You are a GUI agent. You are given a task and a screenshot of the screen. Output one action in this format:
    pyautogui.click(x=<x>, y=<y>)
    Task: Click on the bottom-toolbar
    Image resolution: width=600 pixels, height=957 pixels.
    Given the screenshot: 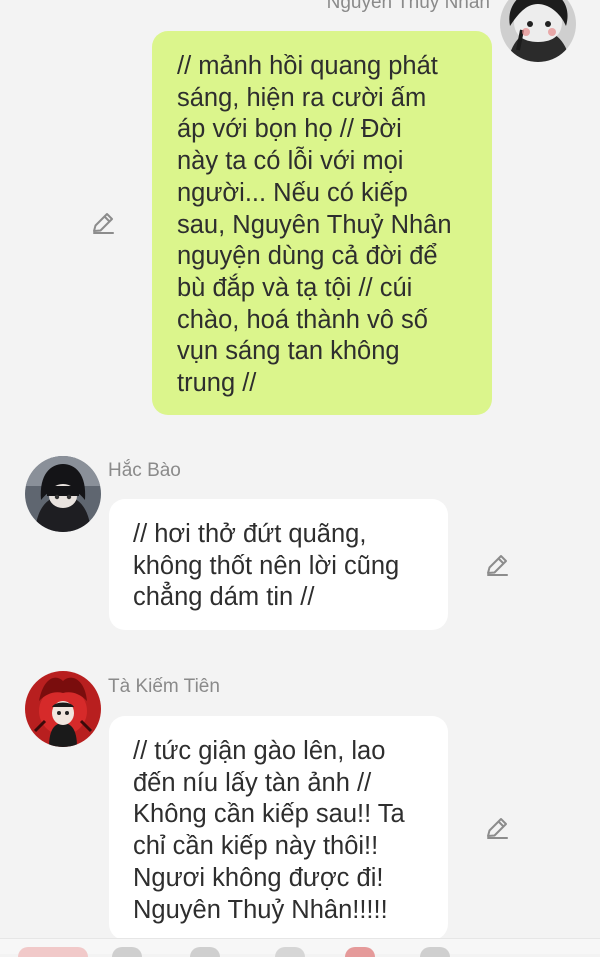 What is the action you would take?
    pyautogui.click(x=300, y=947)
    